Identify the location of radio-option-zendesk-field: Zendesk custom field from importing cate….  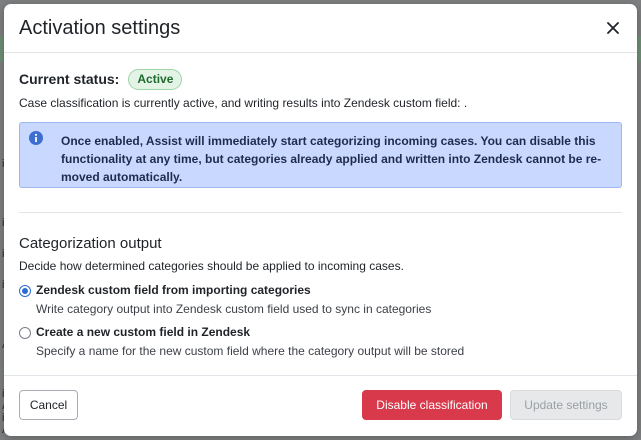
(320, 299).